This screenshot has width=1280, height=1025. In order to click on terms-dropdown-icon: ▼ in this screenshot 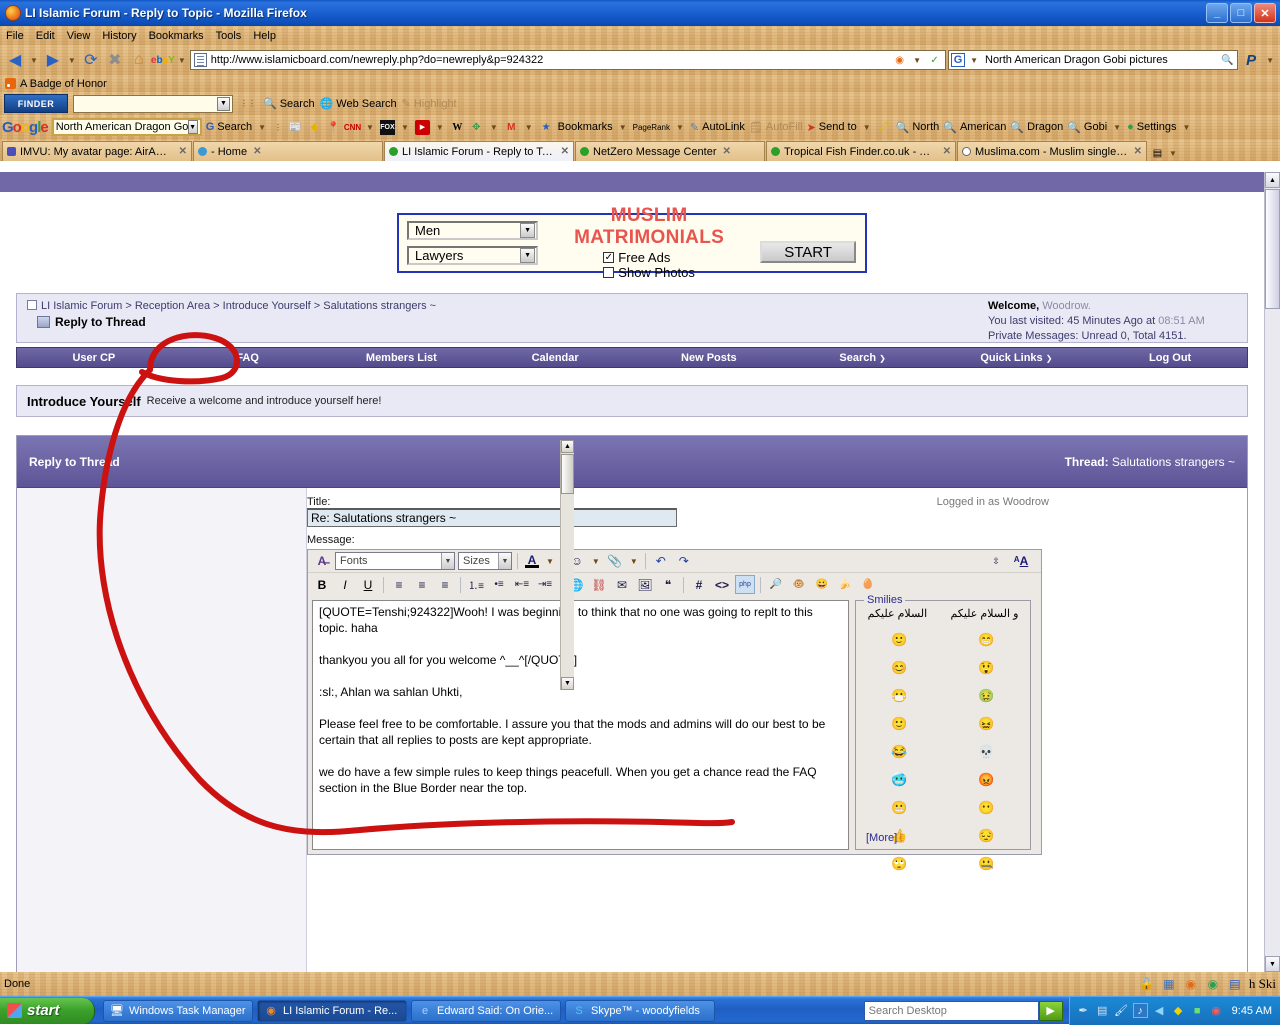, I will do `click(1117, 127)`.